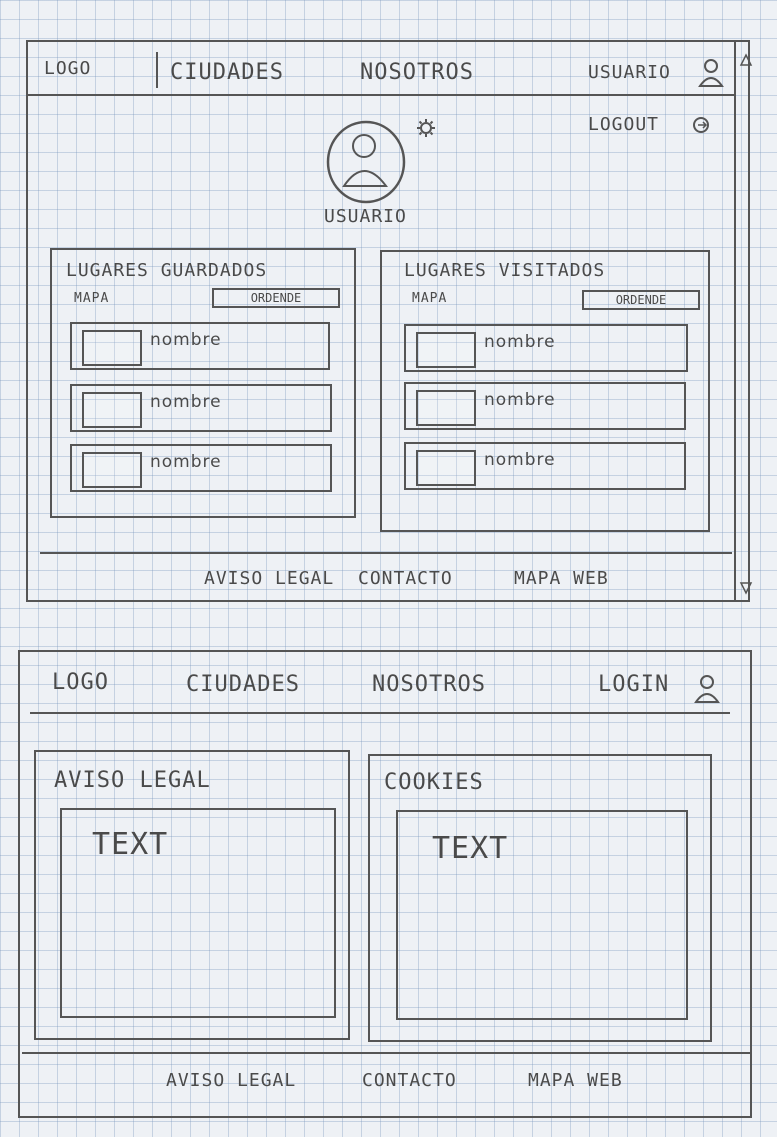 The width and height of the screenshot is (777, 1137). I want to click on visited-places-title: LUGARES VISITADOS, so click(505, 270).